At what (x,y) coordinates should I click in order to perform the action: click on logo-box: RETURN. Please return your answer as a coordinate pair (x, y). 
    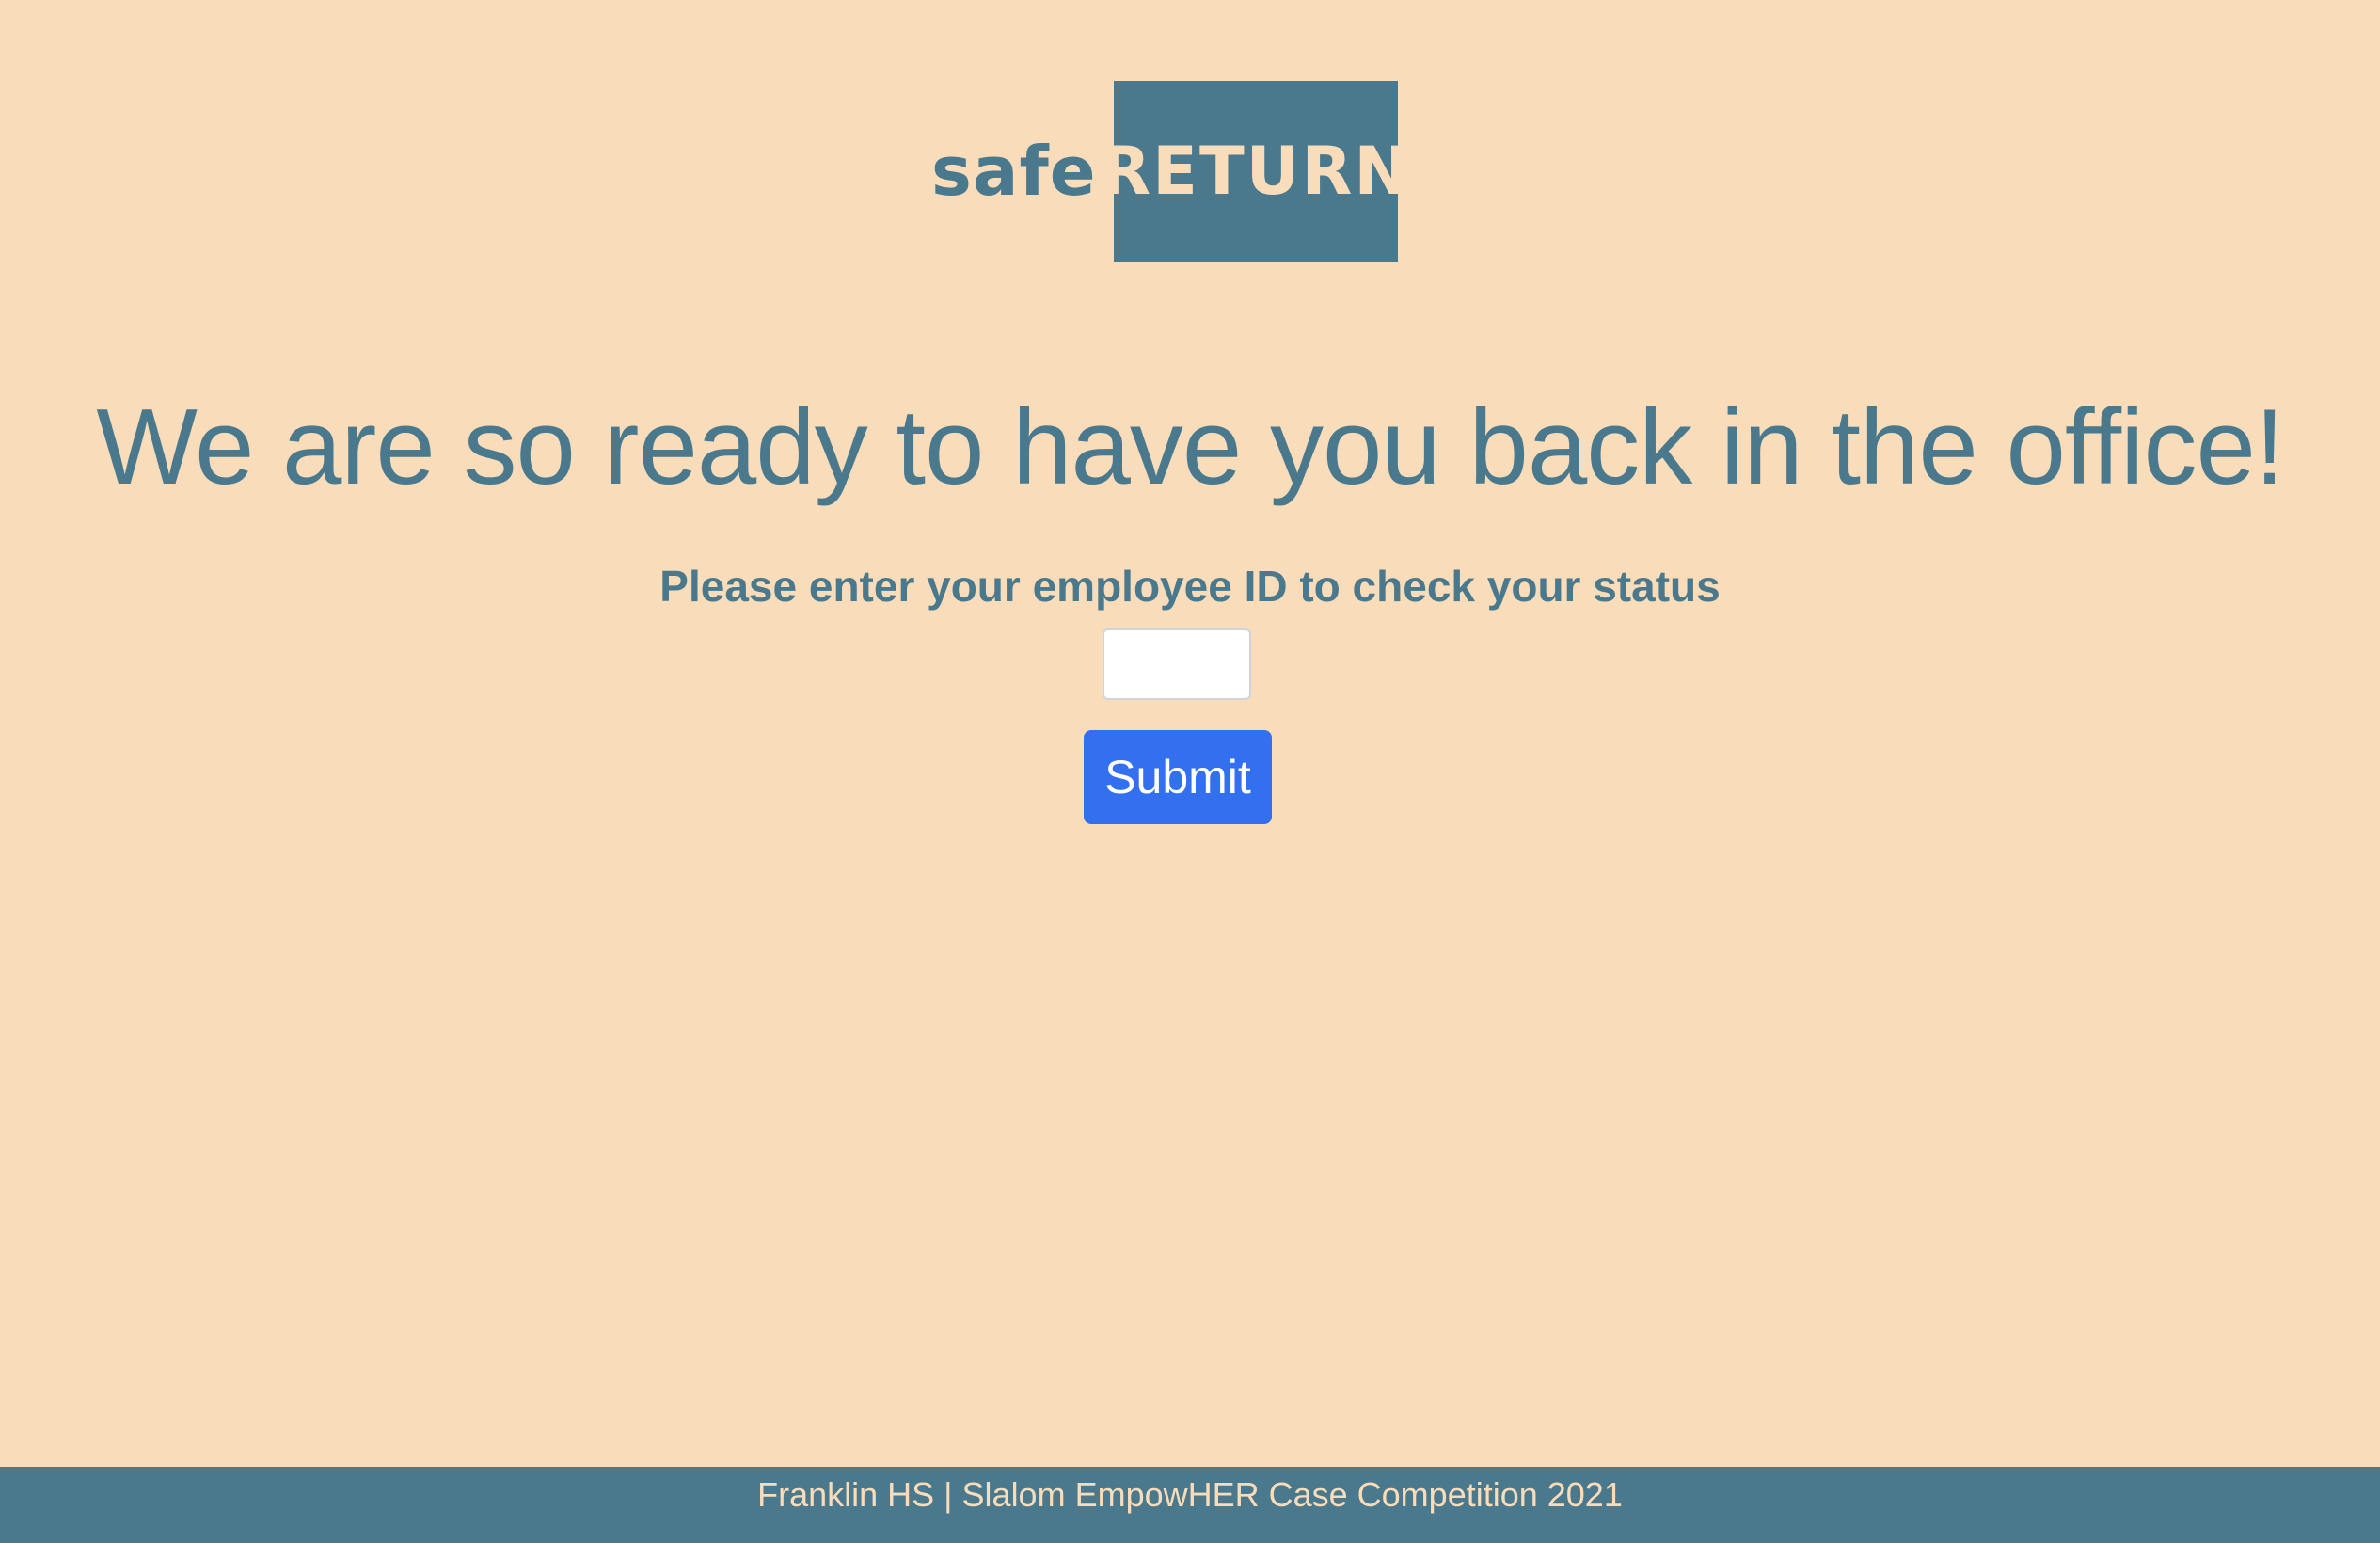
    Looking at the image, I should click on (1254, 171).